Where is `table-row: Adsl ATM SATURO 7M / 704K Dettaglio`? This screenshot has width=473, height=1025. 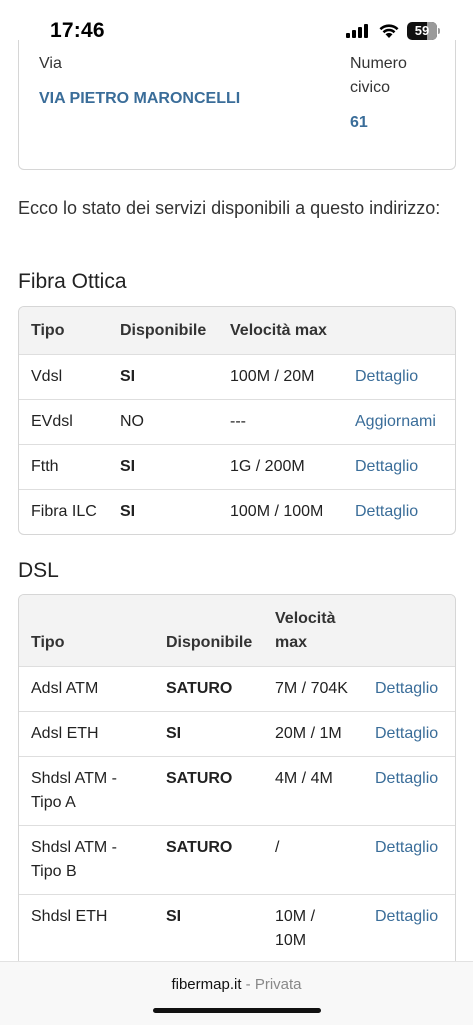 table-row: Adsl ATM SATURO 7M / 704K Dettaglio is located at coordinates (237, 688).